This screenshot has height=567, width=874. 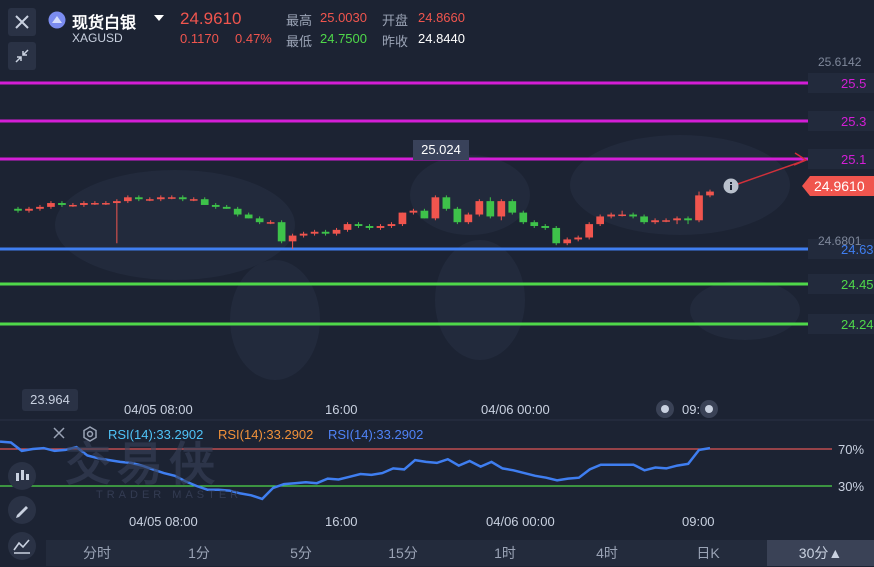 What do you see at coordinates (851, 449) in the screenshot?
I see `rsi-level-70: 70%` at bounding box center [851, 449].